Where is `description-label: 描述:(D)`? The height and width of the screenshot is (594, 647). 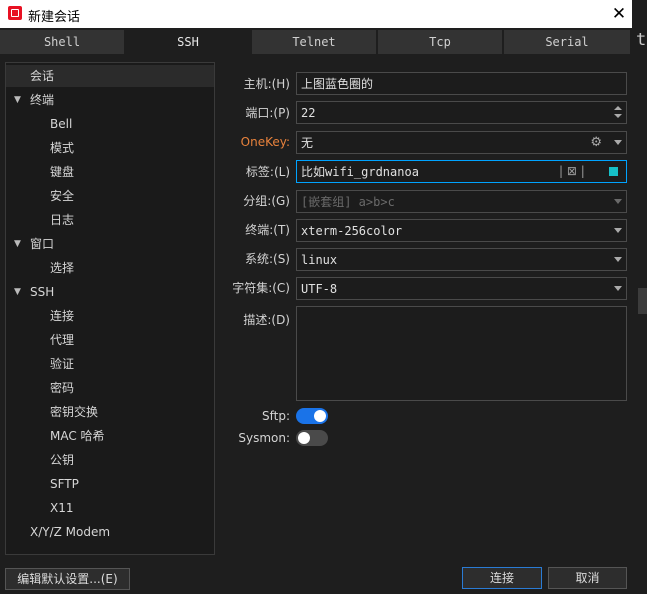 description-label: 描述:(D) is located at coordinates (266, 320).